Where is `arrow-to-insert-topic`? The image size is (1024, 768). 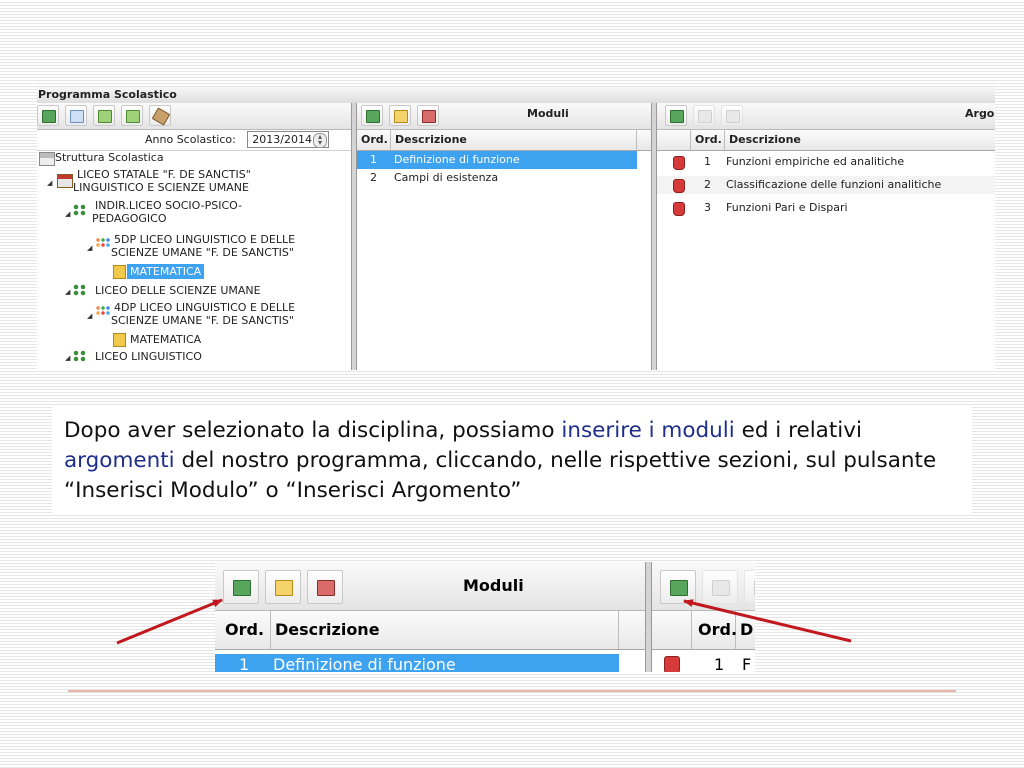
arrow-to-insert-topic is located at coordinates (767, 621).